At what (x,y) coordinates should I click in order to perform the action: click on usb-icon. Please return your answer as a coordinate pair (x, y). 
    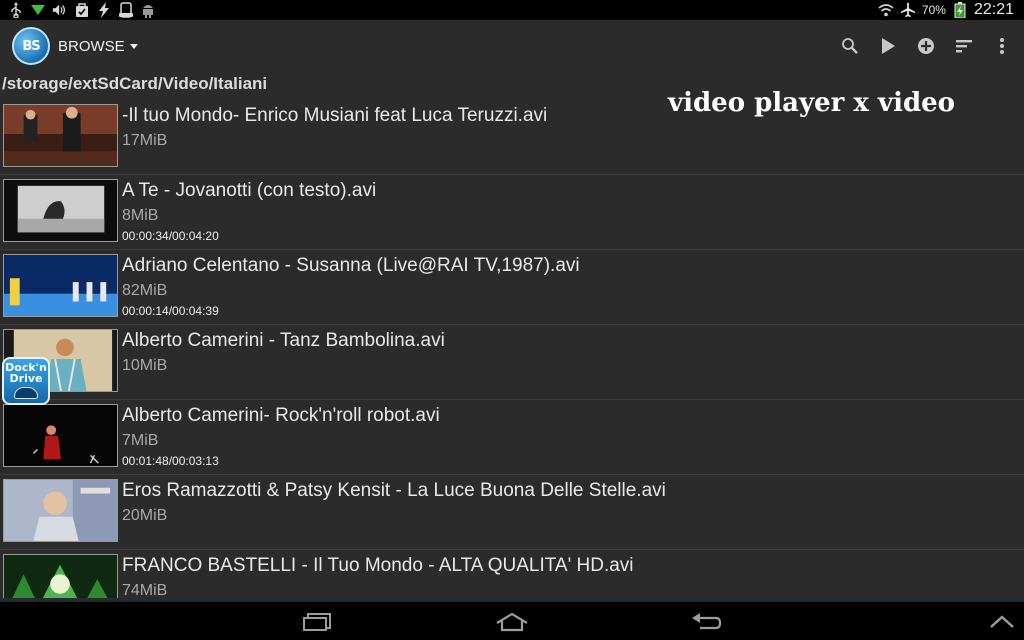
    Looking at the image, I should click on (16, 10).